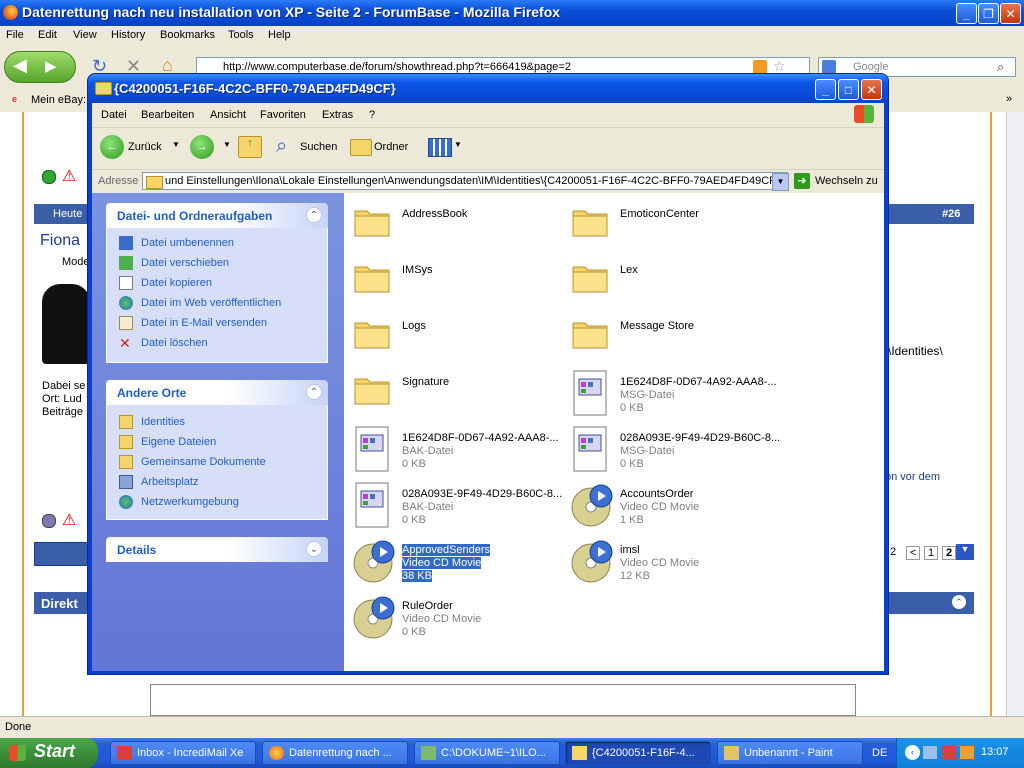 The width and height of the screenshot is (1024, 768). I want to click on security-tray-icon, so click(949, 752).